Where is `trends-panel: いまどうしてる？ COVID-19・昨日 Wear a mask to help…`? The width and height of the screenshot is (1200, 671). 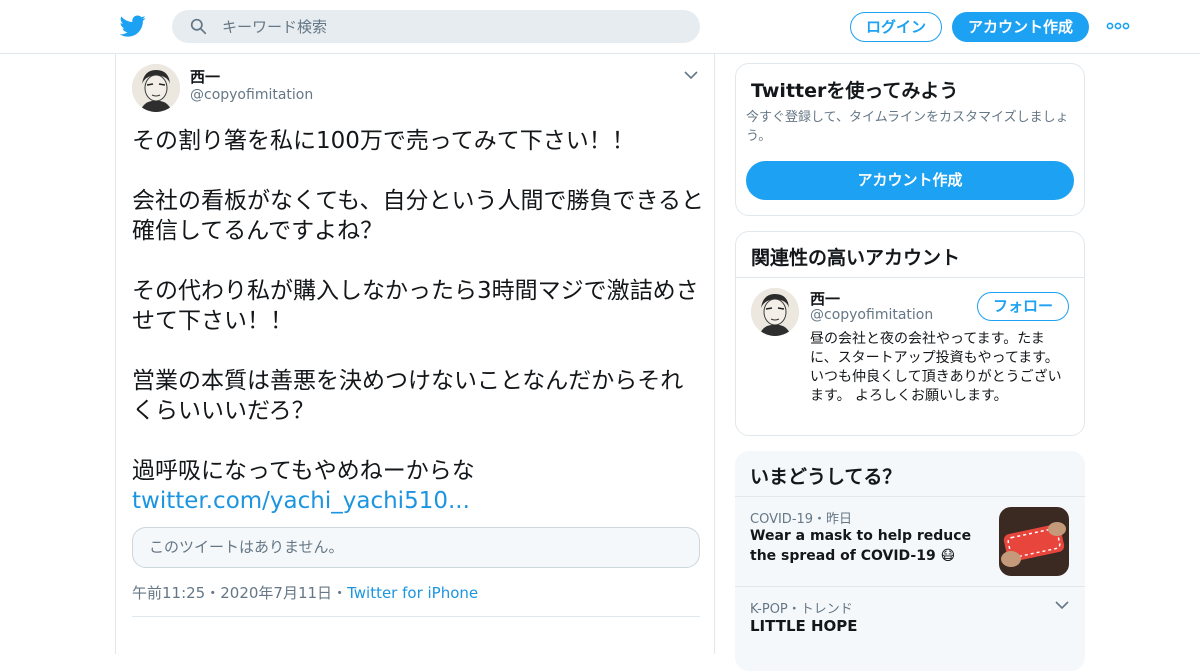 trends-panel: いまどうしてる？ COVID-19・昨日 Wear a mask to help… is located at coordinates (910, 561).